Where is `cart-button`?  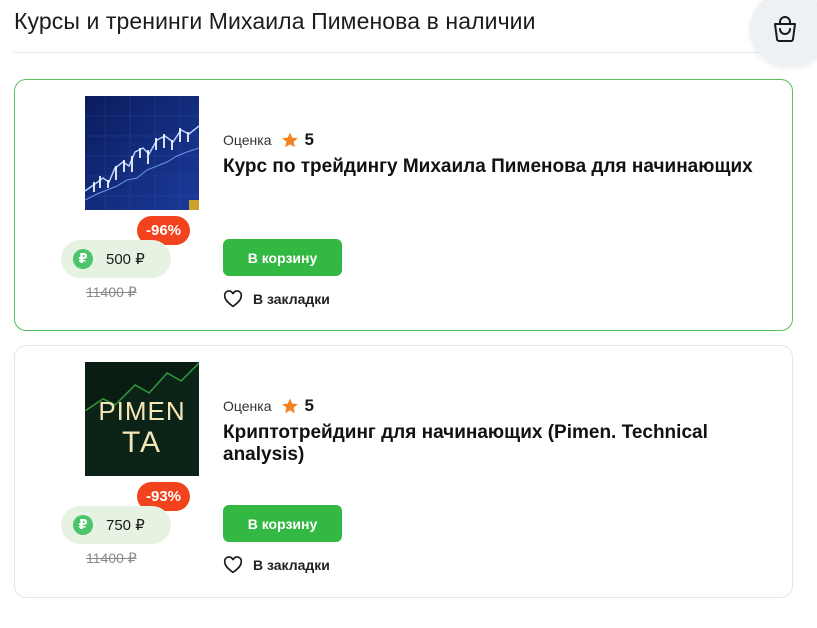
cart-button is located at coordinates (783, 33).